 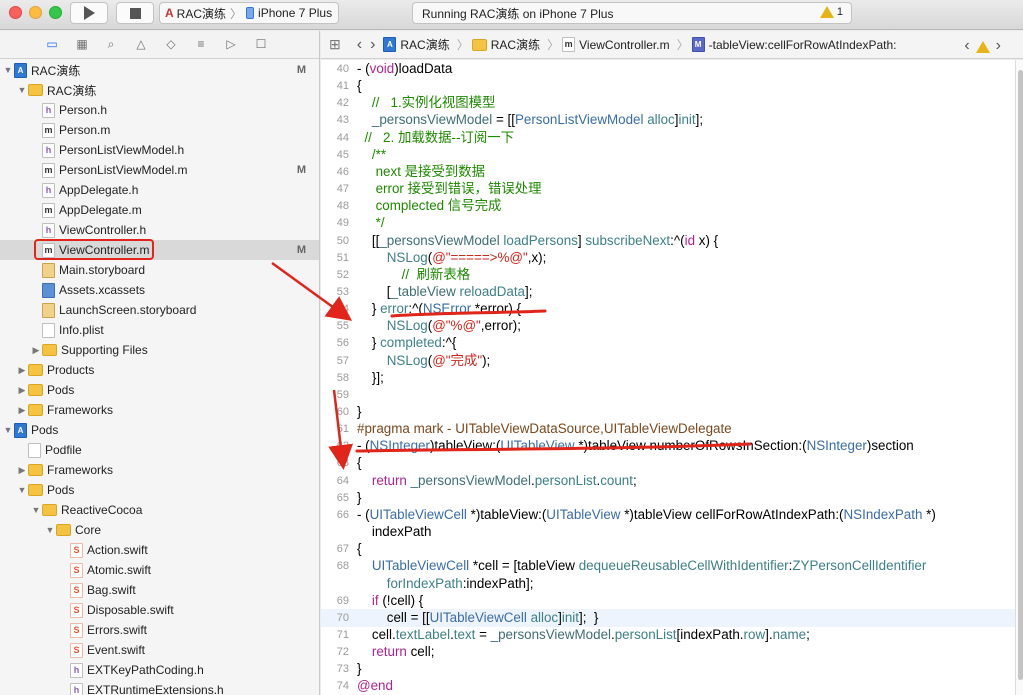 What do you see at coordinates (231, 44) in the screenshot?
I see `breakpoint-icon: ▷` at bounding box center [231, 44].